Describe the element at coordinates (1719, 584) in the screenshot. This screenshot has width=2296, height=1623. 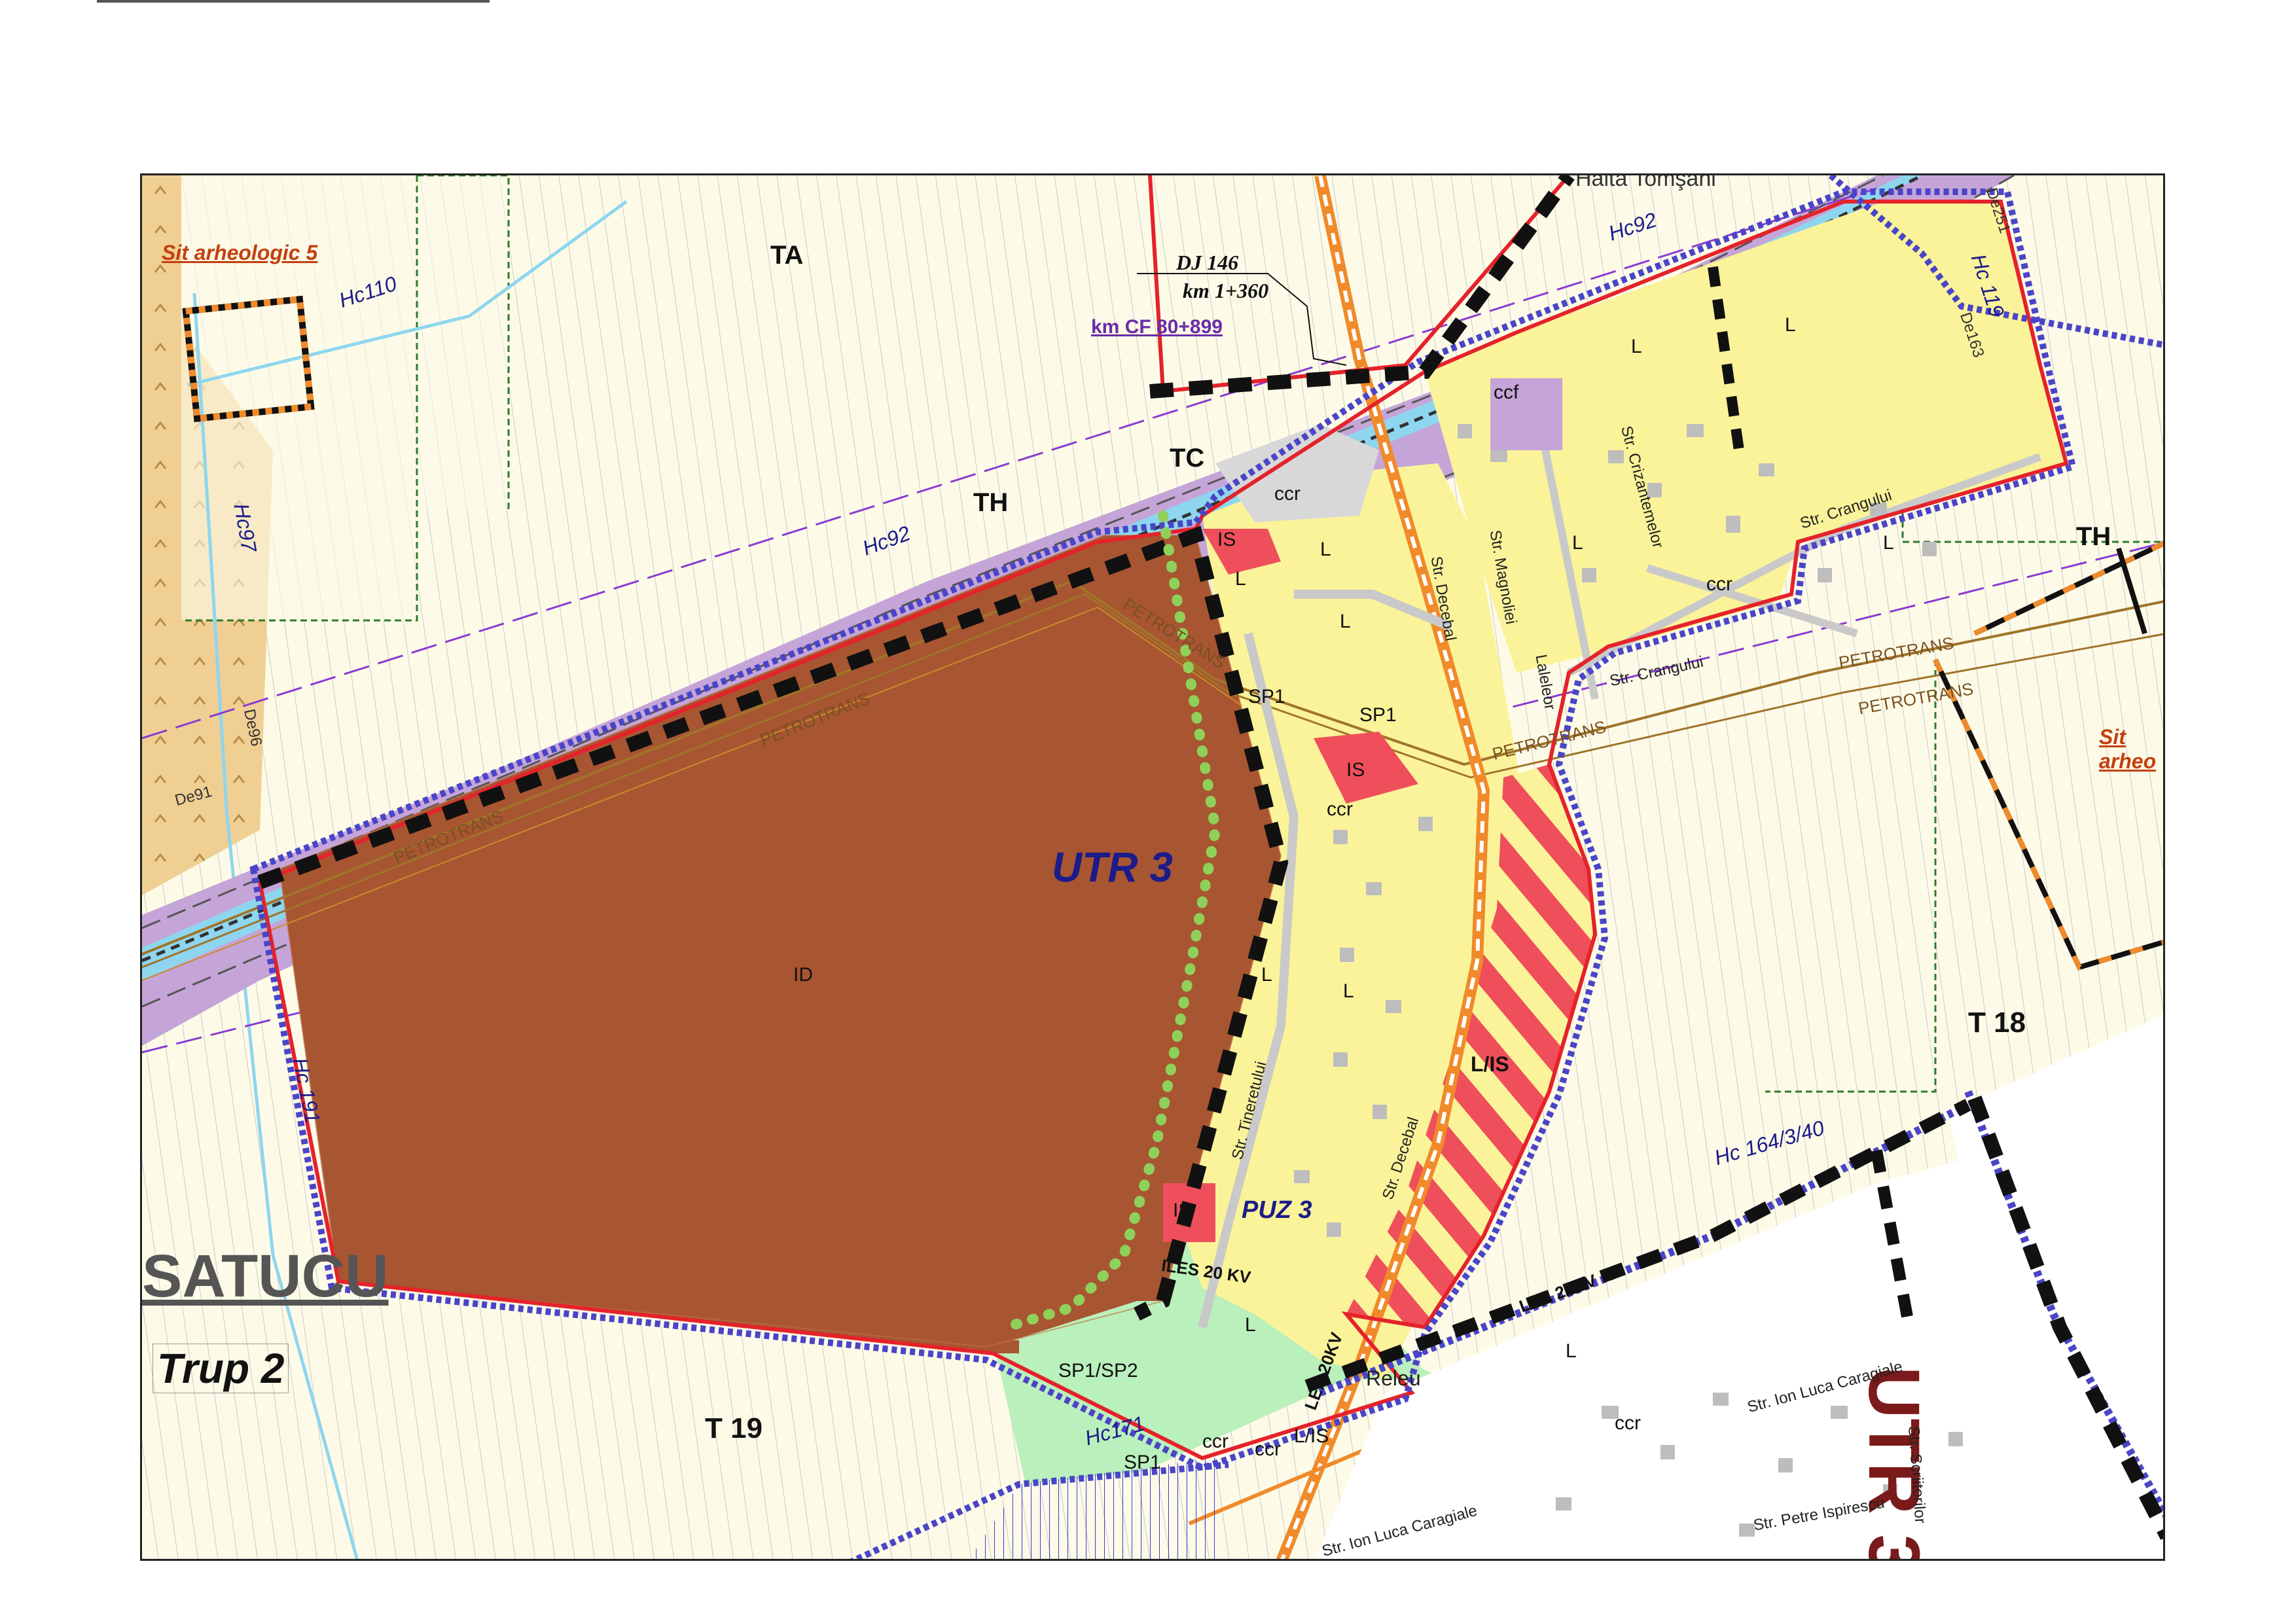
I see `label-ccr-c: ccr` at that location.